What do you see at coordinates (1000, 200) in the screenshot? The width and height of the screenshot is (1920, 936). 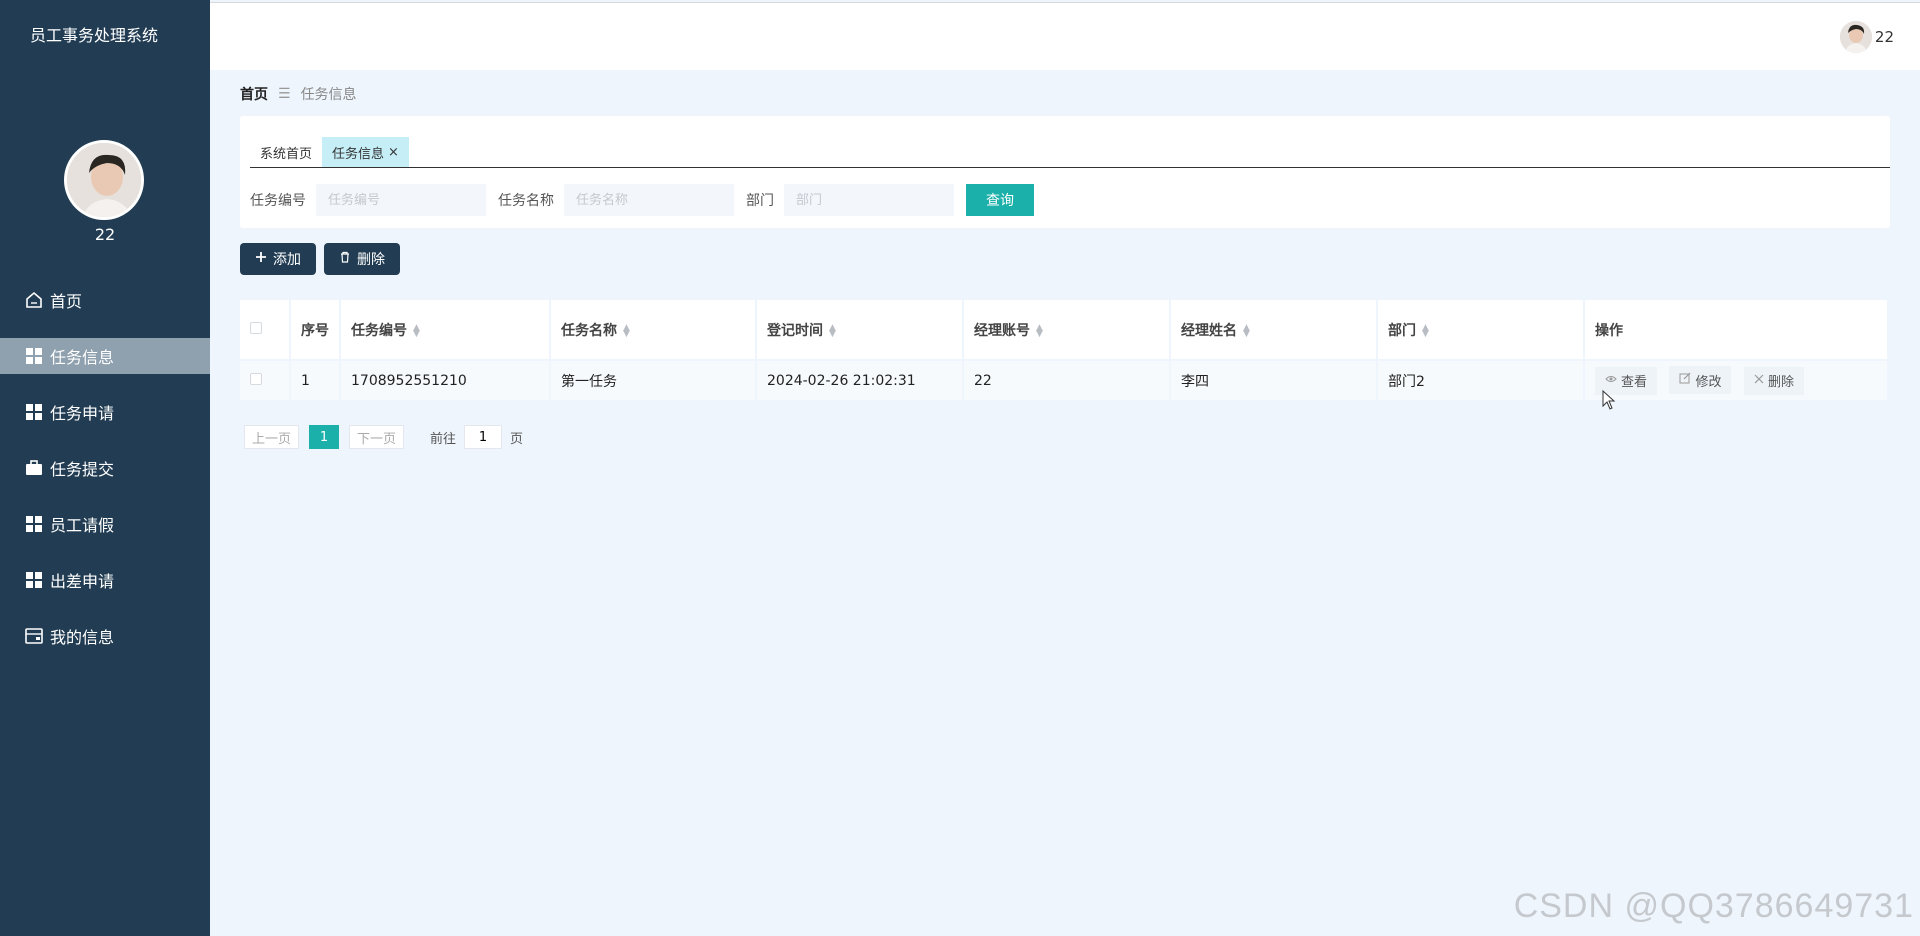 I see `query-button: 查询` at bounding box center [1000, 200].